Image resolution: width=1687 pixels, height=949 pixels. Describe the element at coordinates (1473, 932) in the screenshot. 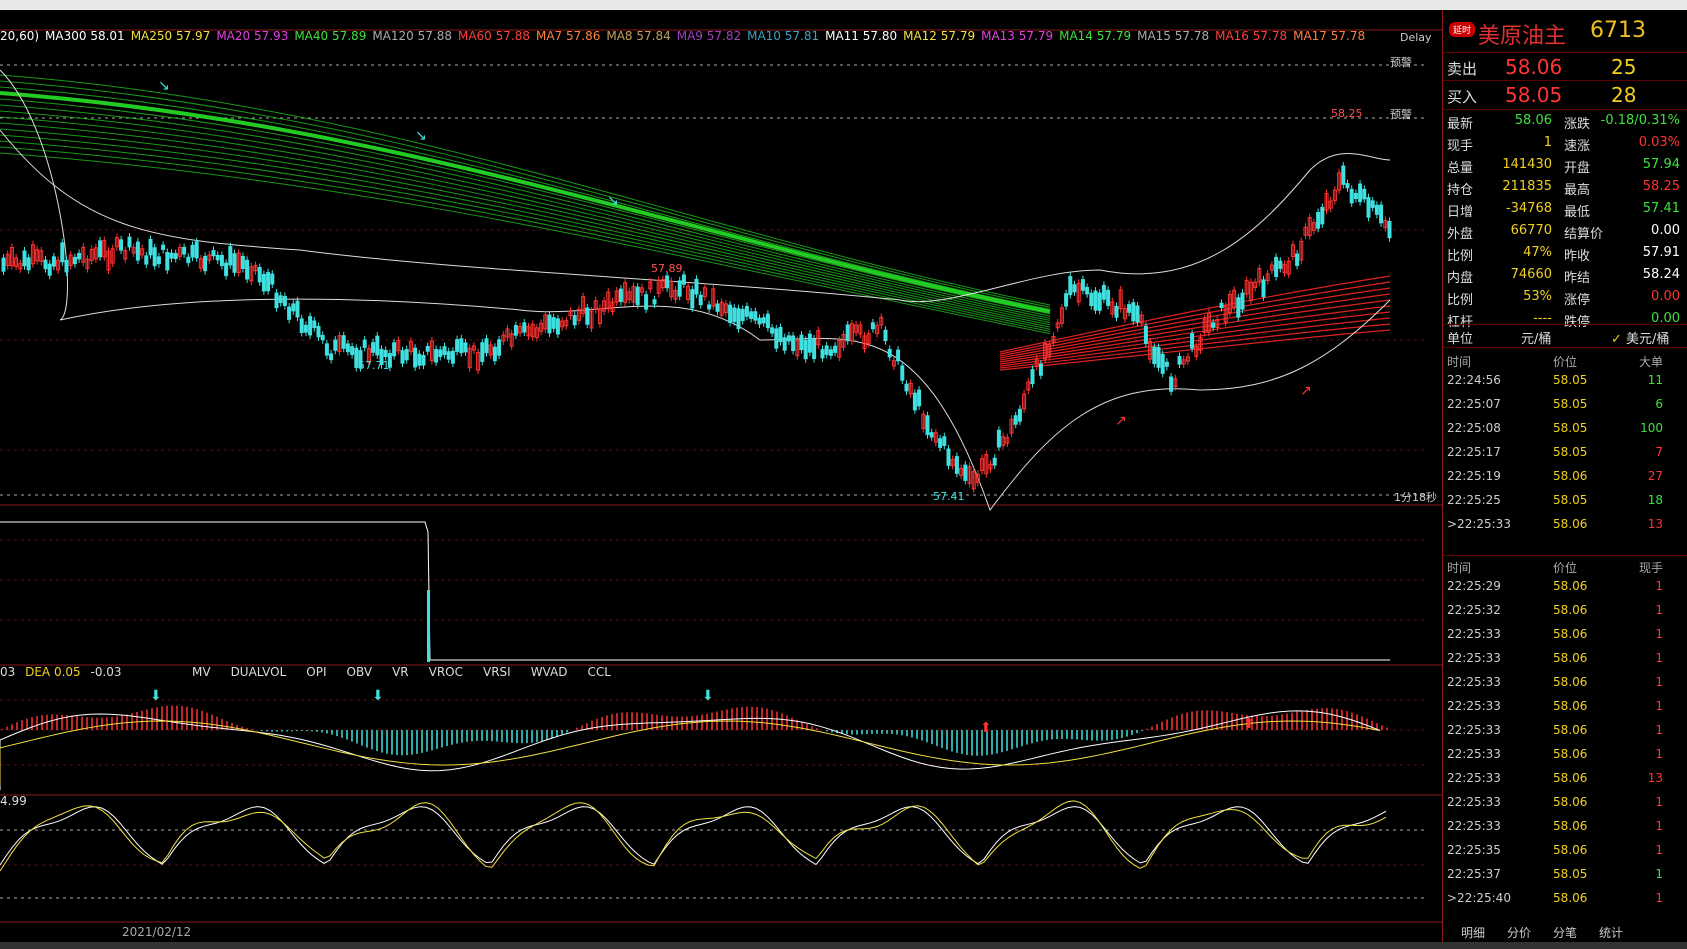

I see `detail-tab: 明细` at that location.